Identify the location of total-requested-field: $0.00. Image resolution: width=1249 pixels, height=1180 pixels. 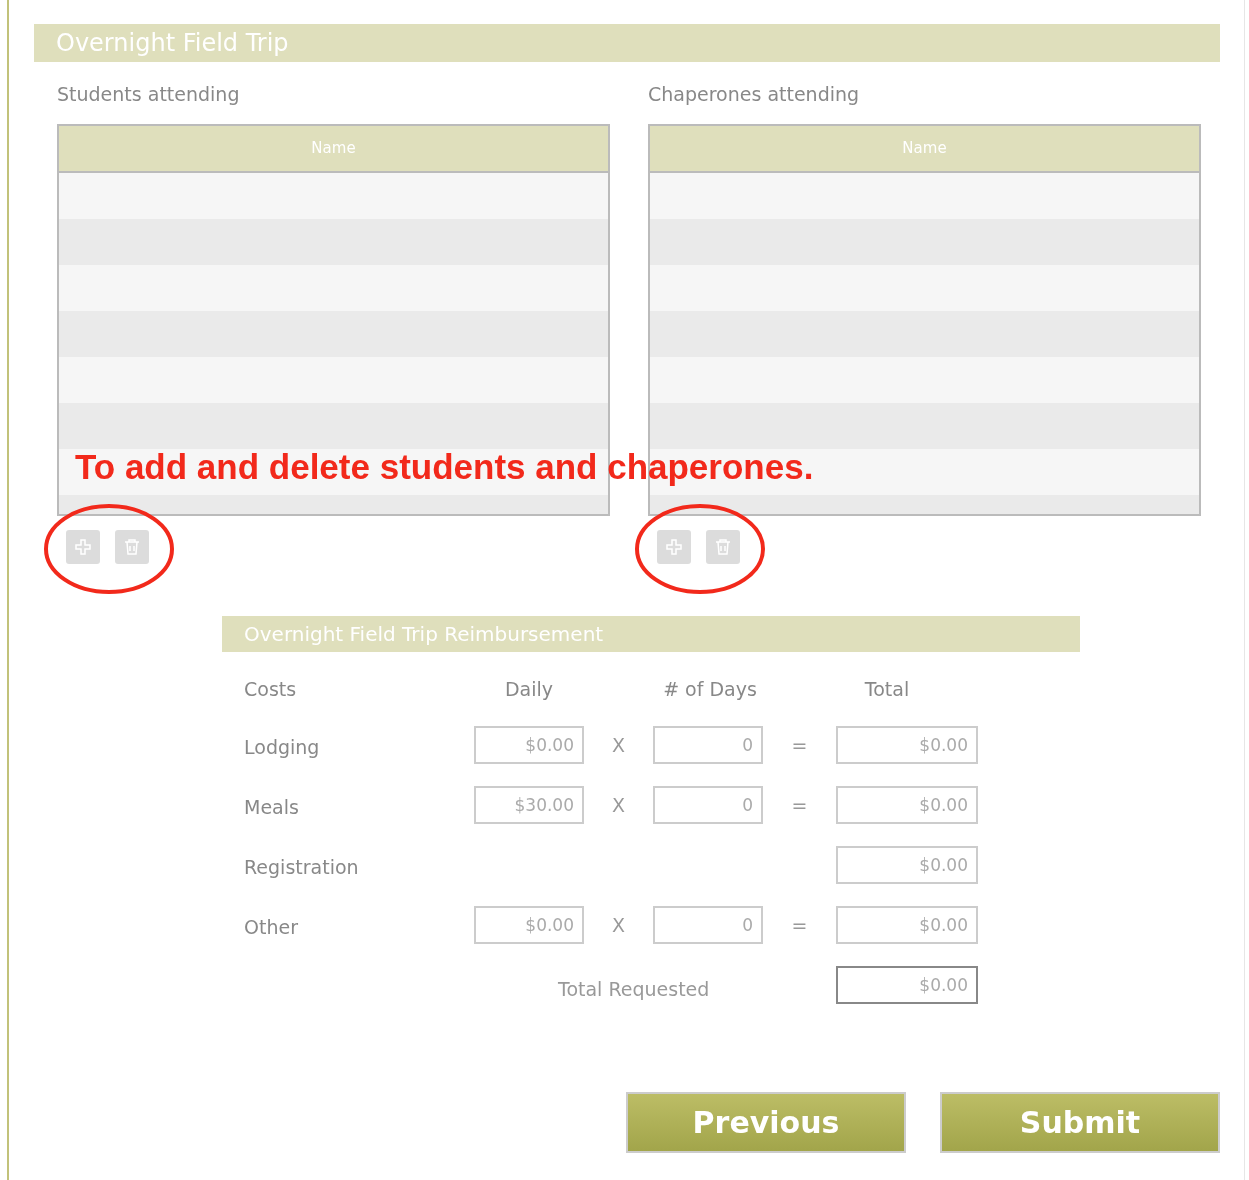
(907, 985).